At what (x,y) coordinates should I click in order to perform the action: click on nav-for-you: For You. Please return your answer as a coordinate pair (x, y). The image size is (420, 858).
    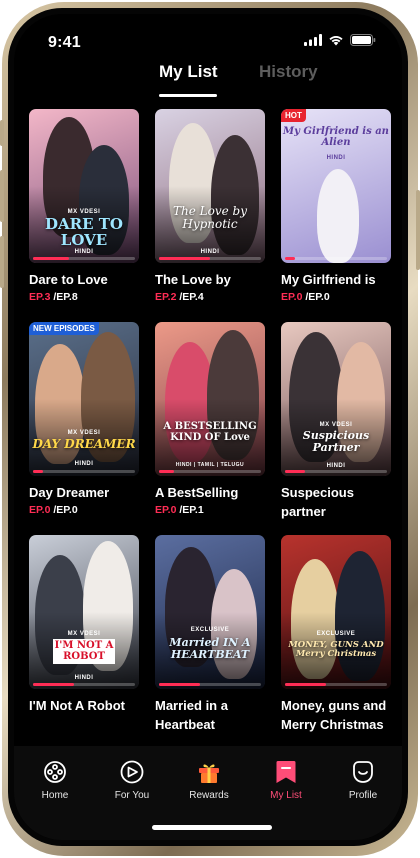
    Looking at the image, I should click on (132, 779).